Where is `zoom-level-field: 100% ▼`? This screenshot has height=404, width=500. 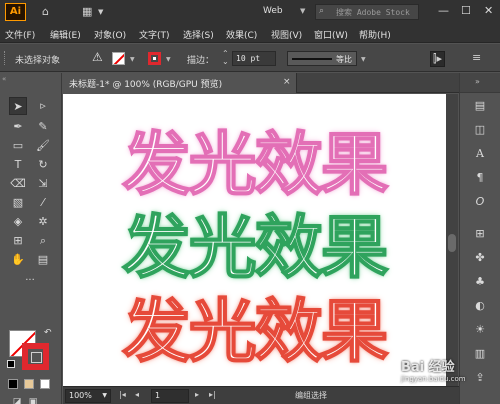
zoom-level-field: 100% ▼ is located at coordinates (88, 396).